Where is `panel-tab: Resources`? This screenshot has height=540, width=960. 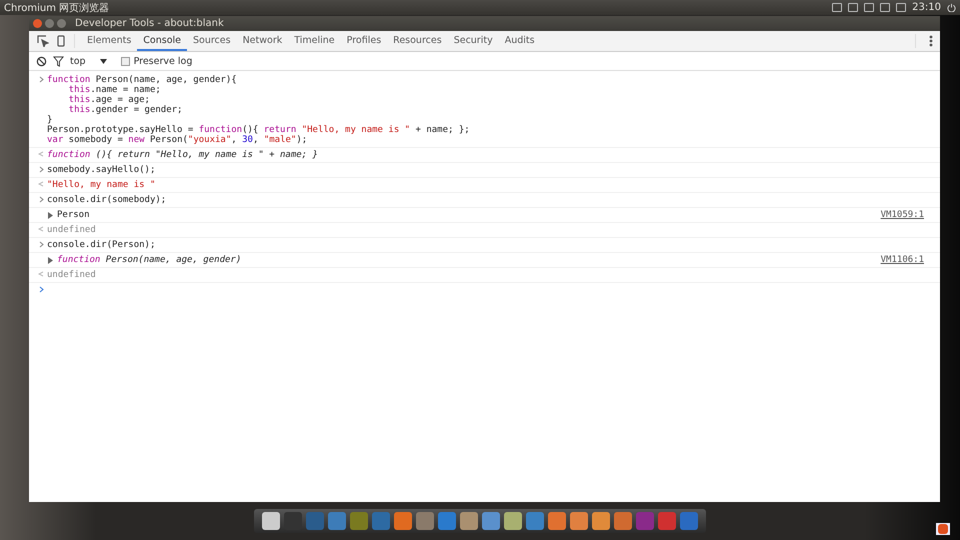 panel-tab: Resources is located at coordinates (417, 41).